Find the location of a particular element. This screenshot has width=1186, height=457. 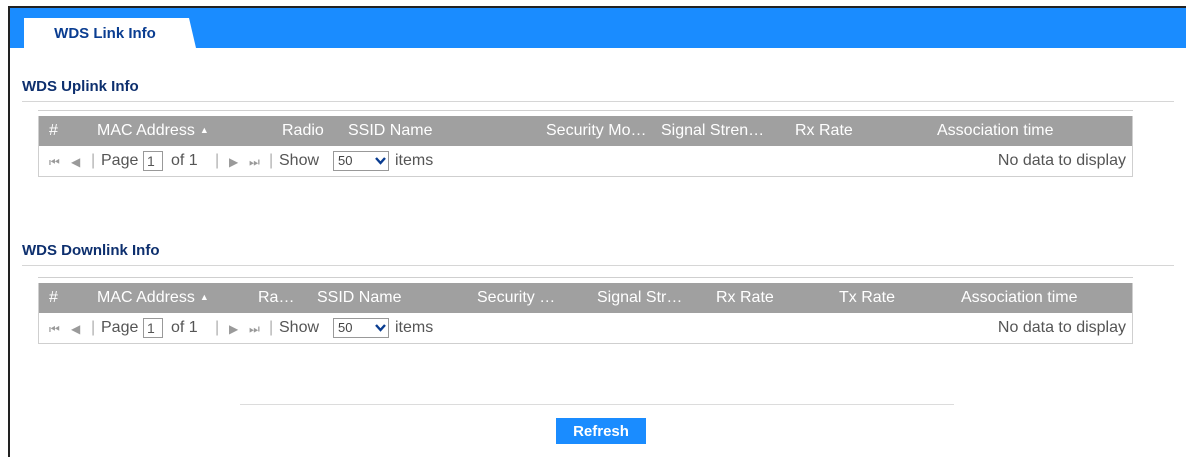

tab-wds-link-info: WDS Link Info is located at coordinates (110, 33).